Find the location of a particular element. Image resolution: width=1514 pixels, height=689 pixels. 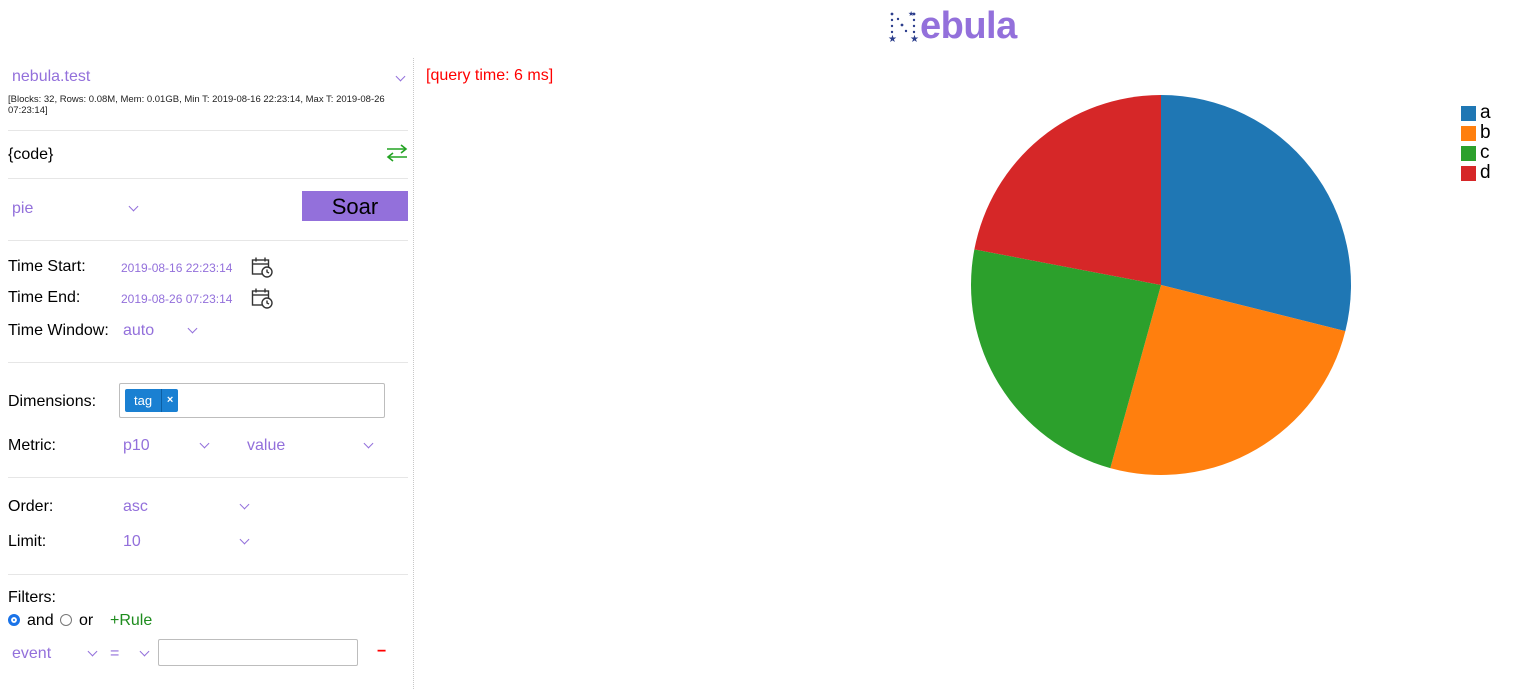

legend-label: b is located at coordinates (1485, 132).